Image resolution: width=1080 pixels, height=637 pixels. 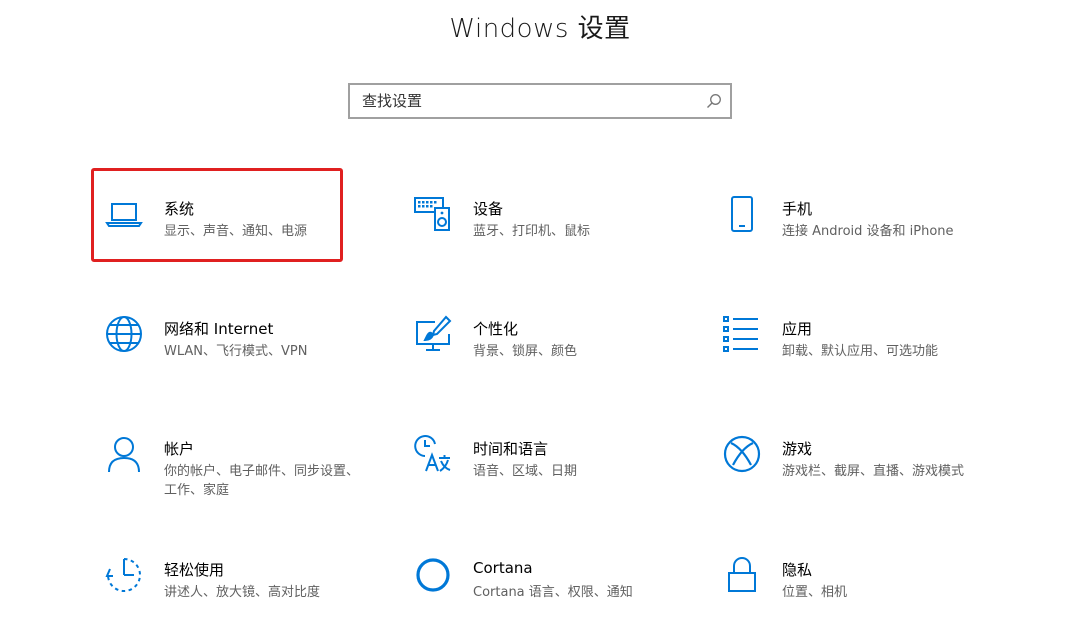 I want to click on paint-monitor-icon, so click(x=433, y=334).